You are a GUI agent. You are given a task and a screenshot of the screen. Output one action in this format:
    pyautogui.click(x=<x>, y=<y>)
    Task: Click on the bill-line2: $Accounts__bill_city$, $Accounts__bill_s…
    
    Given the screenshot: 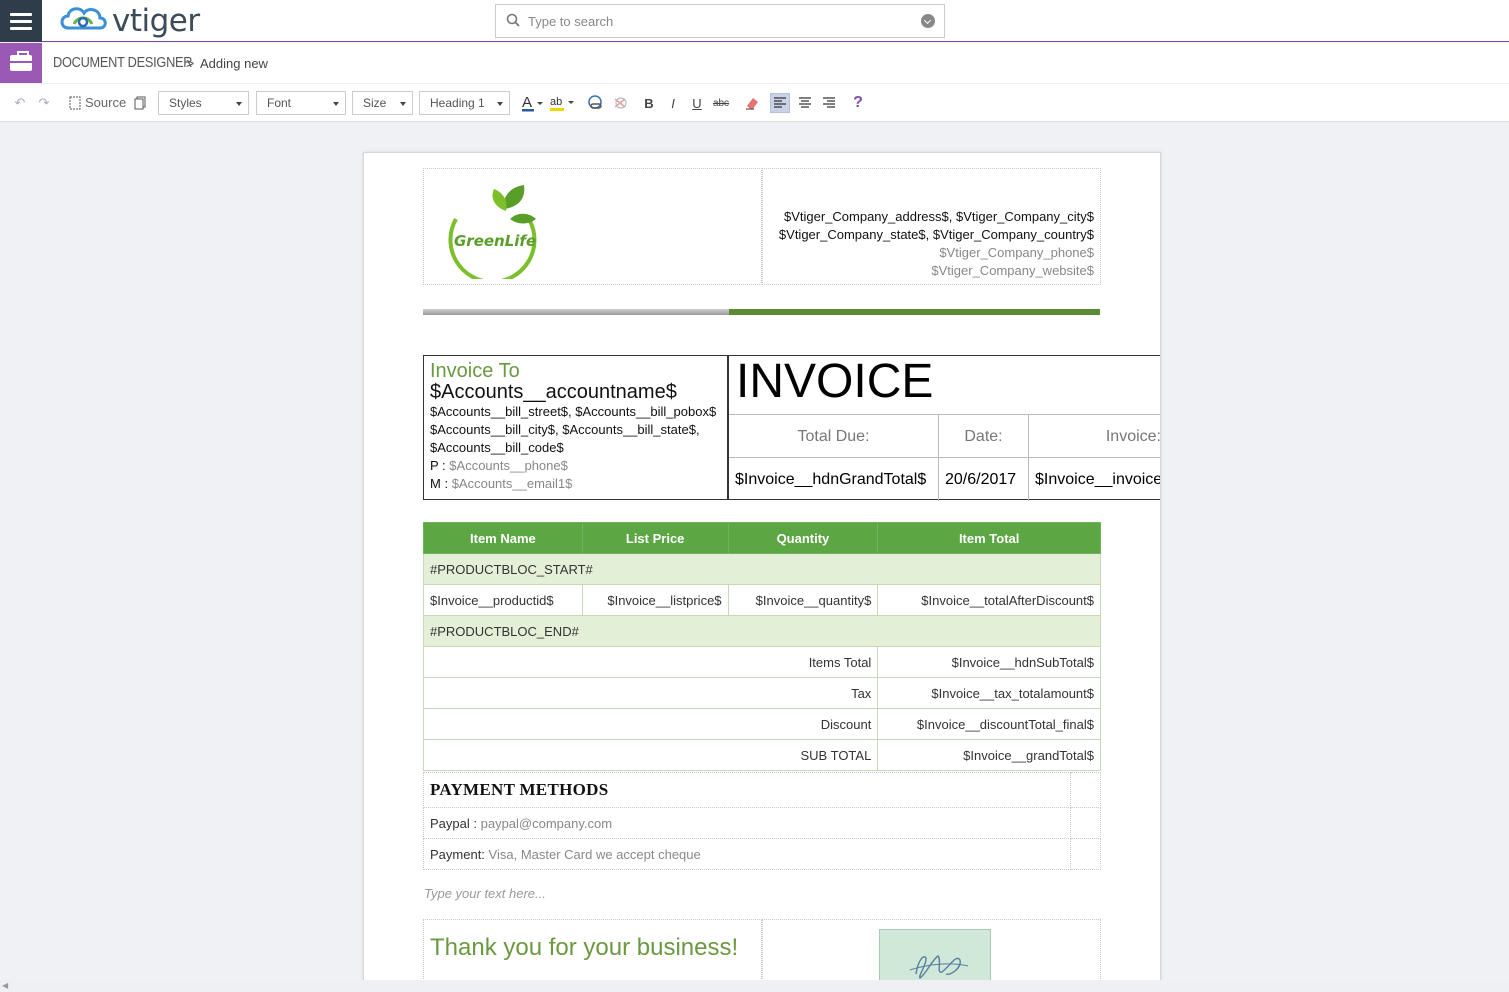 What is the action you would take?
    pyautogui.click(x=565, y=429)
    